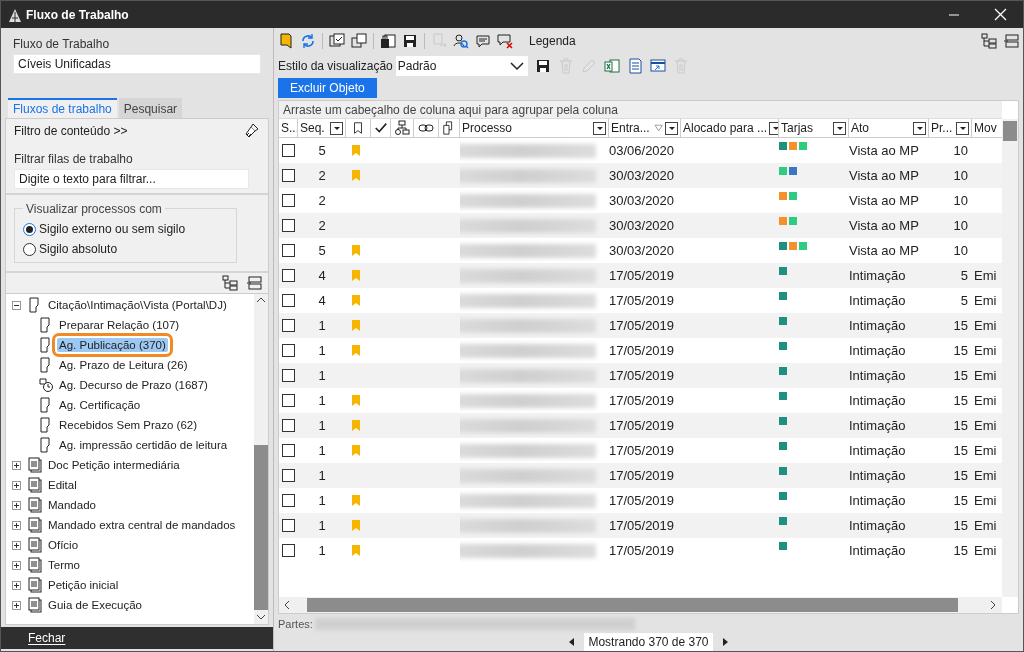 The width and height of the screenshot is (1024, 652). I want to click on checklist-tool, so click(337, 41).